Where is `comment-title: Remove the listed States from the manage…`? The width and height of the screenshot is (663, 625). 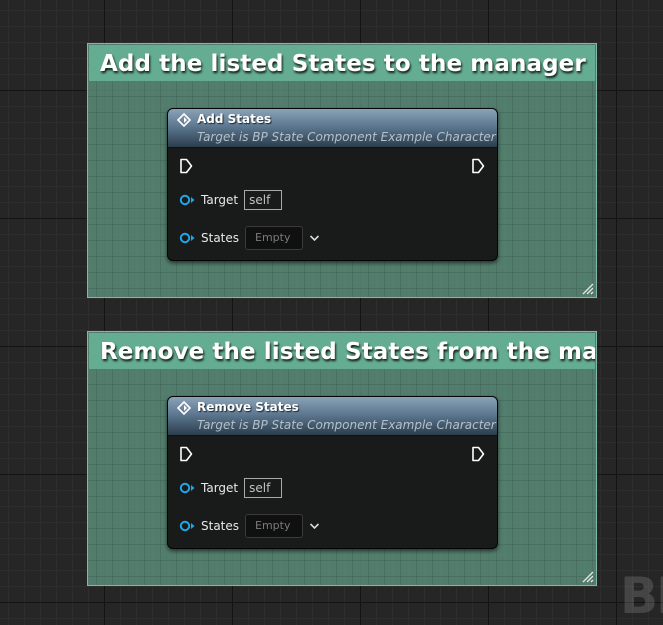 comment-title: Remove the listed States from the manage… is located at coordinates (342, 351).